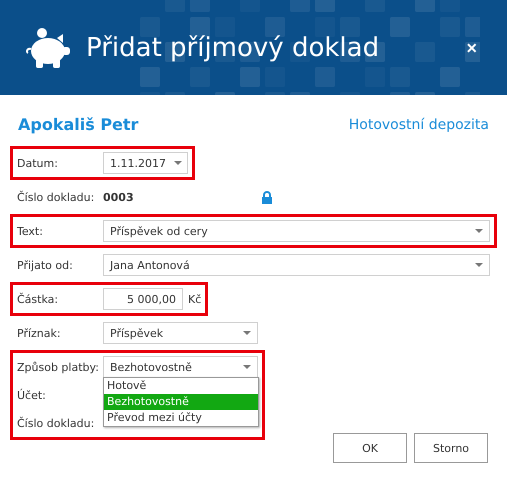 Image resolution: width=507 pixels, height=479 pixels. What do you see at coordinates (233, 47) in the screenshot?
I see `window-title: Přidat příjmový doklad` at bounding box center [233, 47].